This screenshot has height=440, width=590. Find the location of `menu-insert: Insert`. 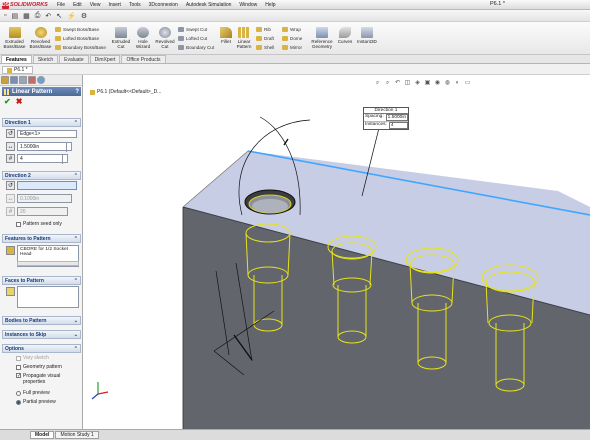

menu-insert: Insert is located at coordinates (114, 5).